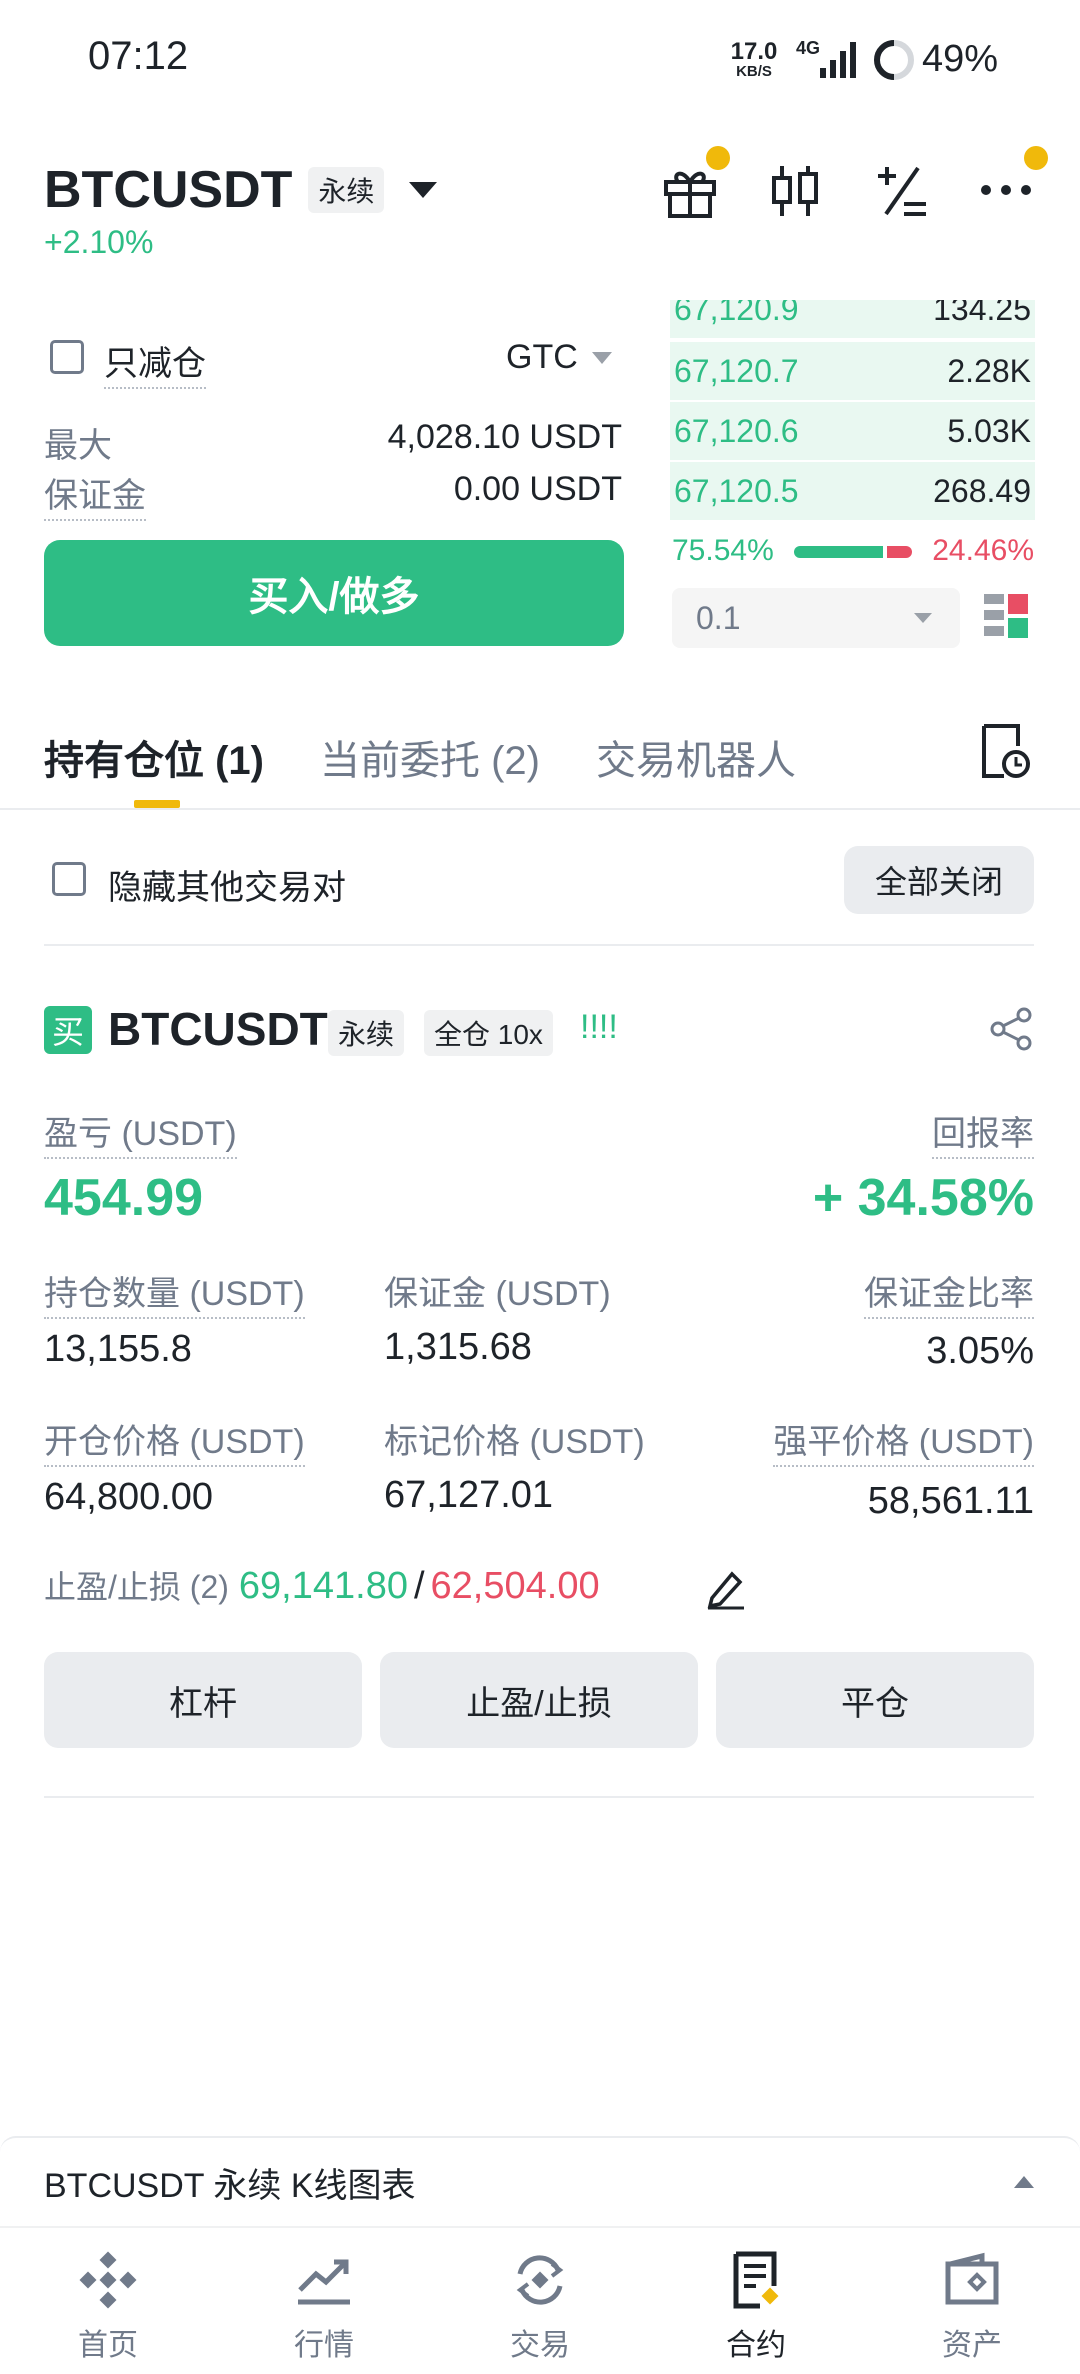 This screenshot has height=2374, width=1080. Describe the element at coordinates (816, 618) in the screenshot. I see `precision-select: 0.1` at that location.